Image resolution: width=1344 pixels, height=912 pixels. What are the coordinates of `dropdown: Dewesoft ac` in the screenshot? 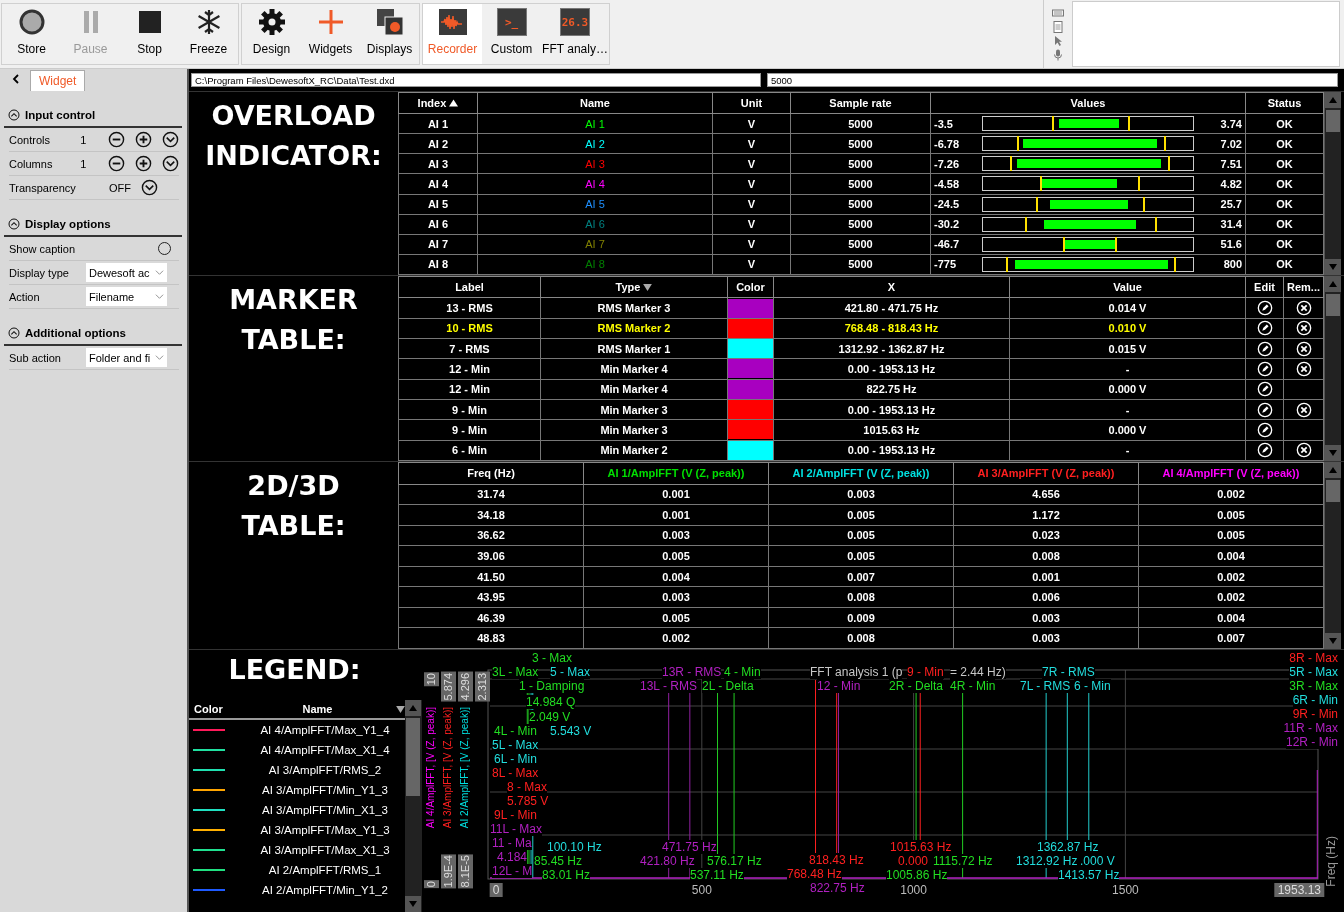 It's located at (126, 272).